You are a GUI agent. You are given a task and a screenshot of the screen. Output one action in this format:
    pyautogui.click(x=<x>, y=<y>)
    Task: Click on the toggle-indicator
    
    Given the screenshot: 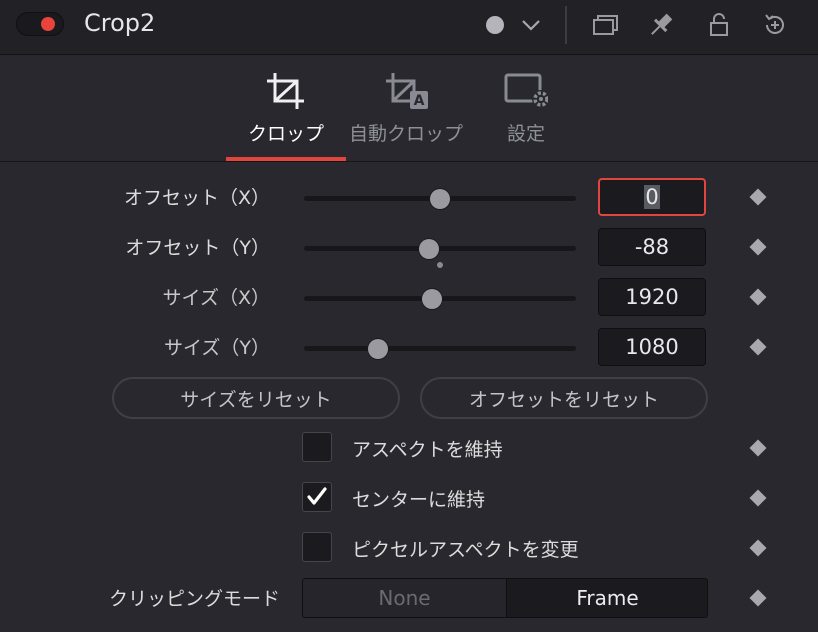 What is the action you would take?
    pyautogui.click(x=48, y=24)
    